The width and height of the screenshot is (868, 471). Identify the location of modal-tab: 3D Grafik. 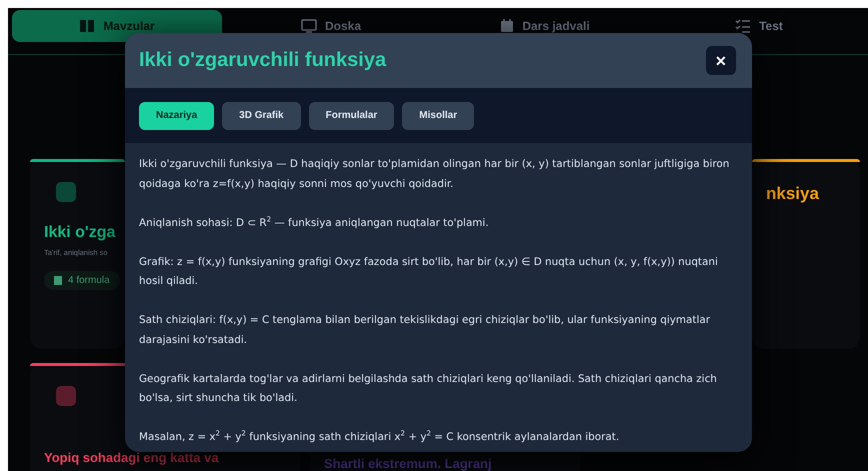
(261, 116).